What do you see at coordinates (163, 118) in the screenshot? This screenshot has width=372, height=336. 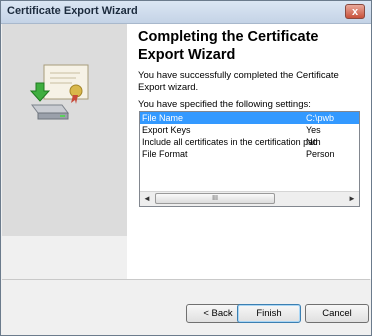 I see `setting-name: File Name` at bounding box center [163, 118].